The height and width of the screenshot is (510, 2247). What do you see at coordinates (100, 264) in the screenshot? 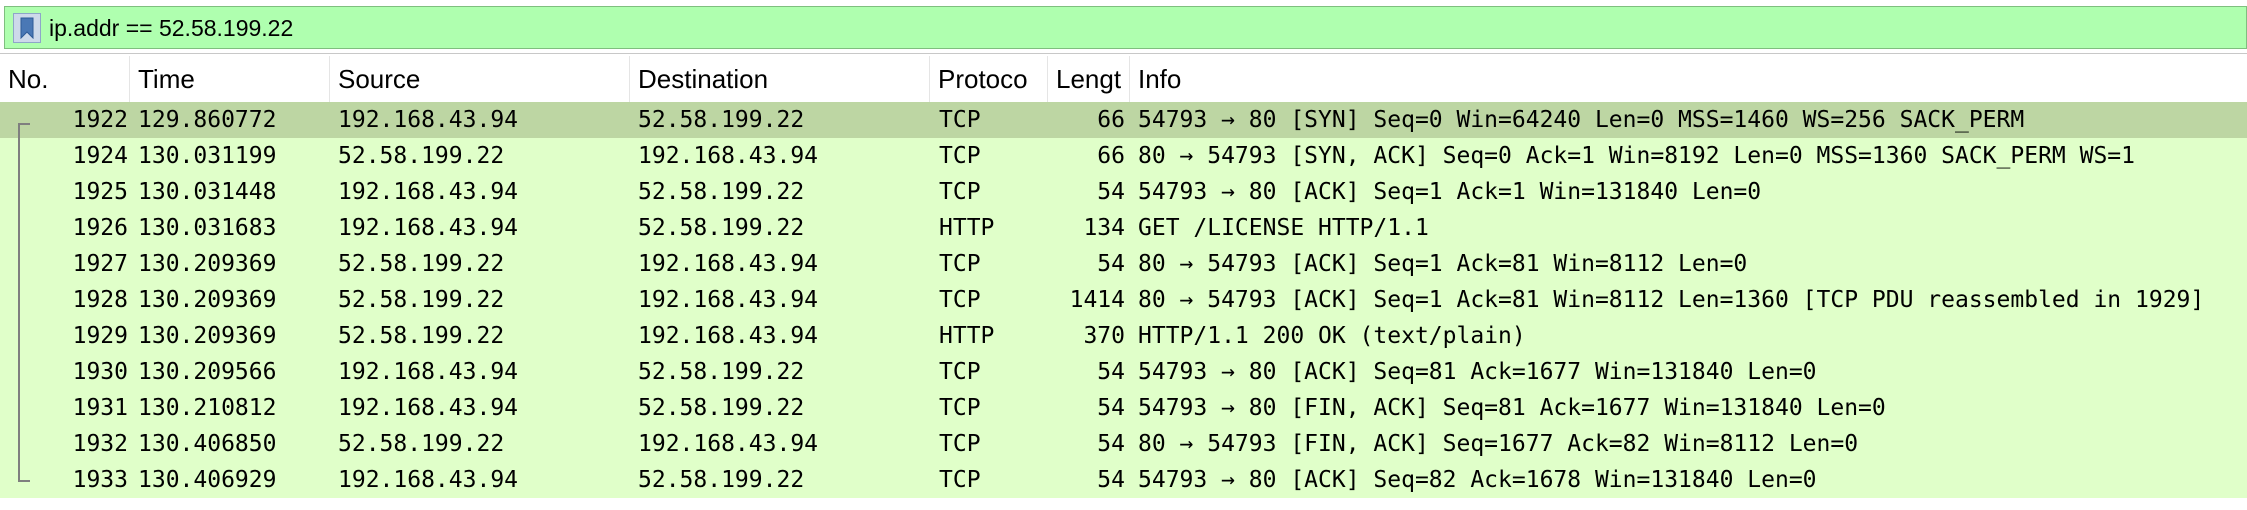
I see `packet-number: 1927` at bounding box center [100, 264].